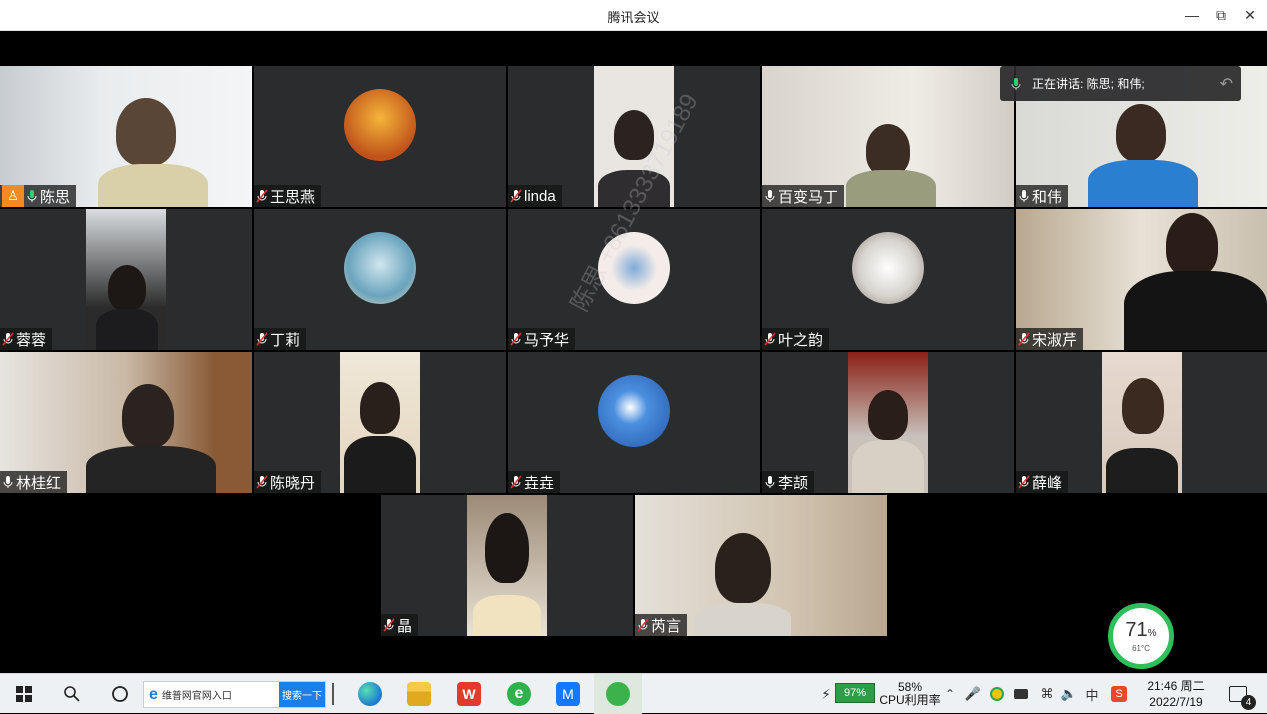 The width and height of the screenshot is (1267, 714). I want to click on web-search-box: e 维普网官网入口 搜索一下, so click(234, 694).